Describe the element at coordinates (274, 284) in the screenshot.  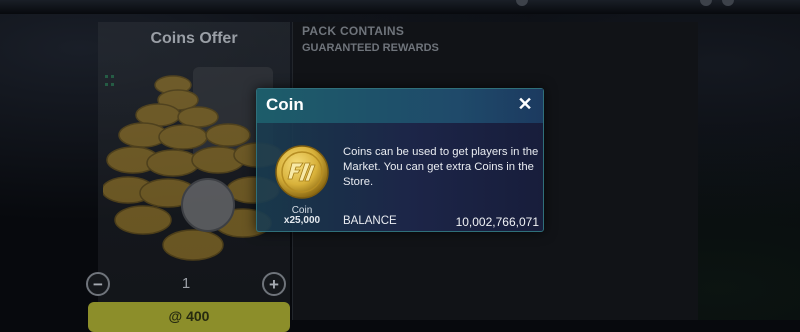
I see `plus-icon: +` at that location.